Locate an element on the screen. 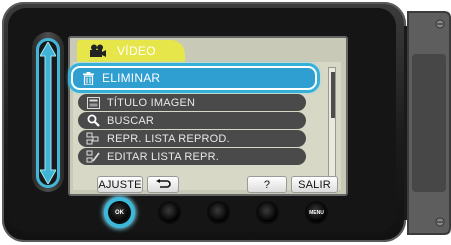 The width and height of the screenshot is (451, 245). scrollbar-thumb is located at coordinates (333, 95).